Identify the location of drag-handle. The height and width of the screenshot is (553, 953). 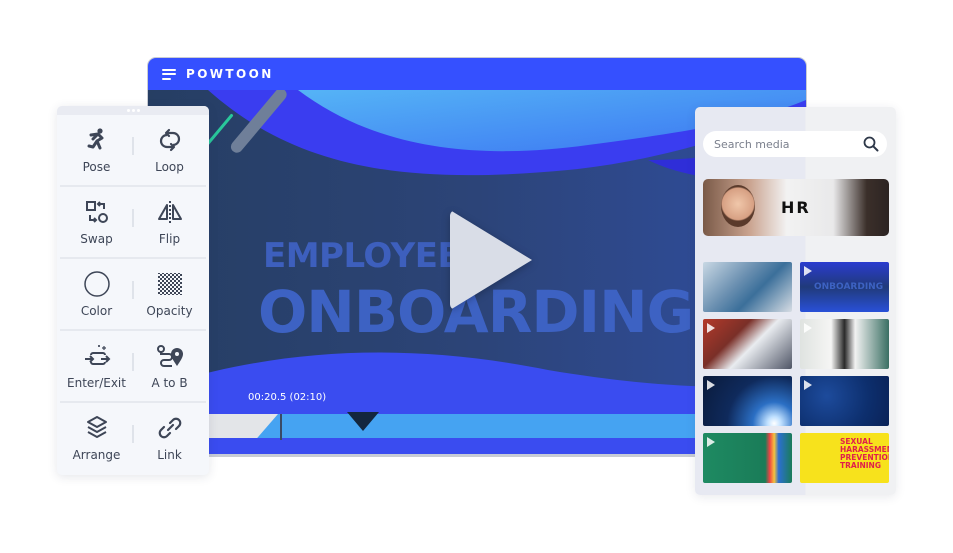
(133, 110).